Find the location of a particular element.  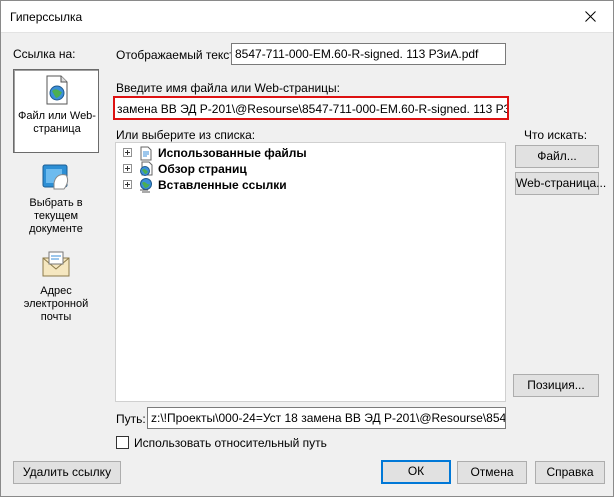

remove-link-button: Удалить ссылку is located at coordinates (67, 472).